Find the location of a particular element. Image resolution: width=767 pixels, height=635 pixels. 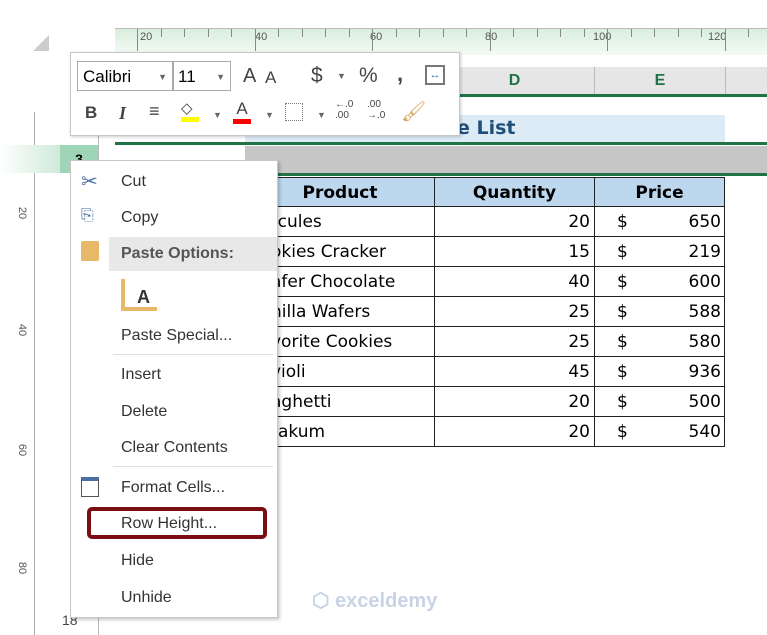

menu-item-cut: Cut is located at coordinates (133, 182).